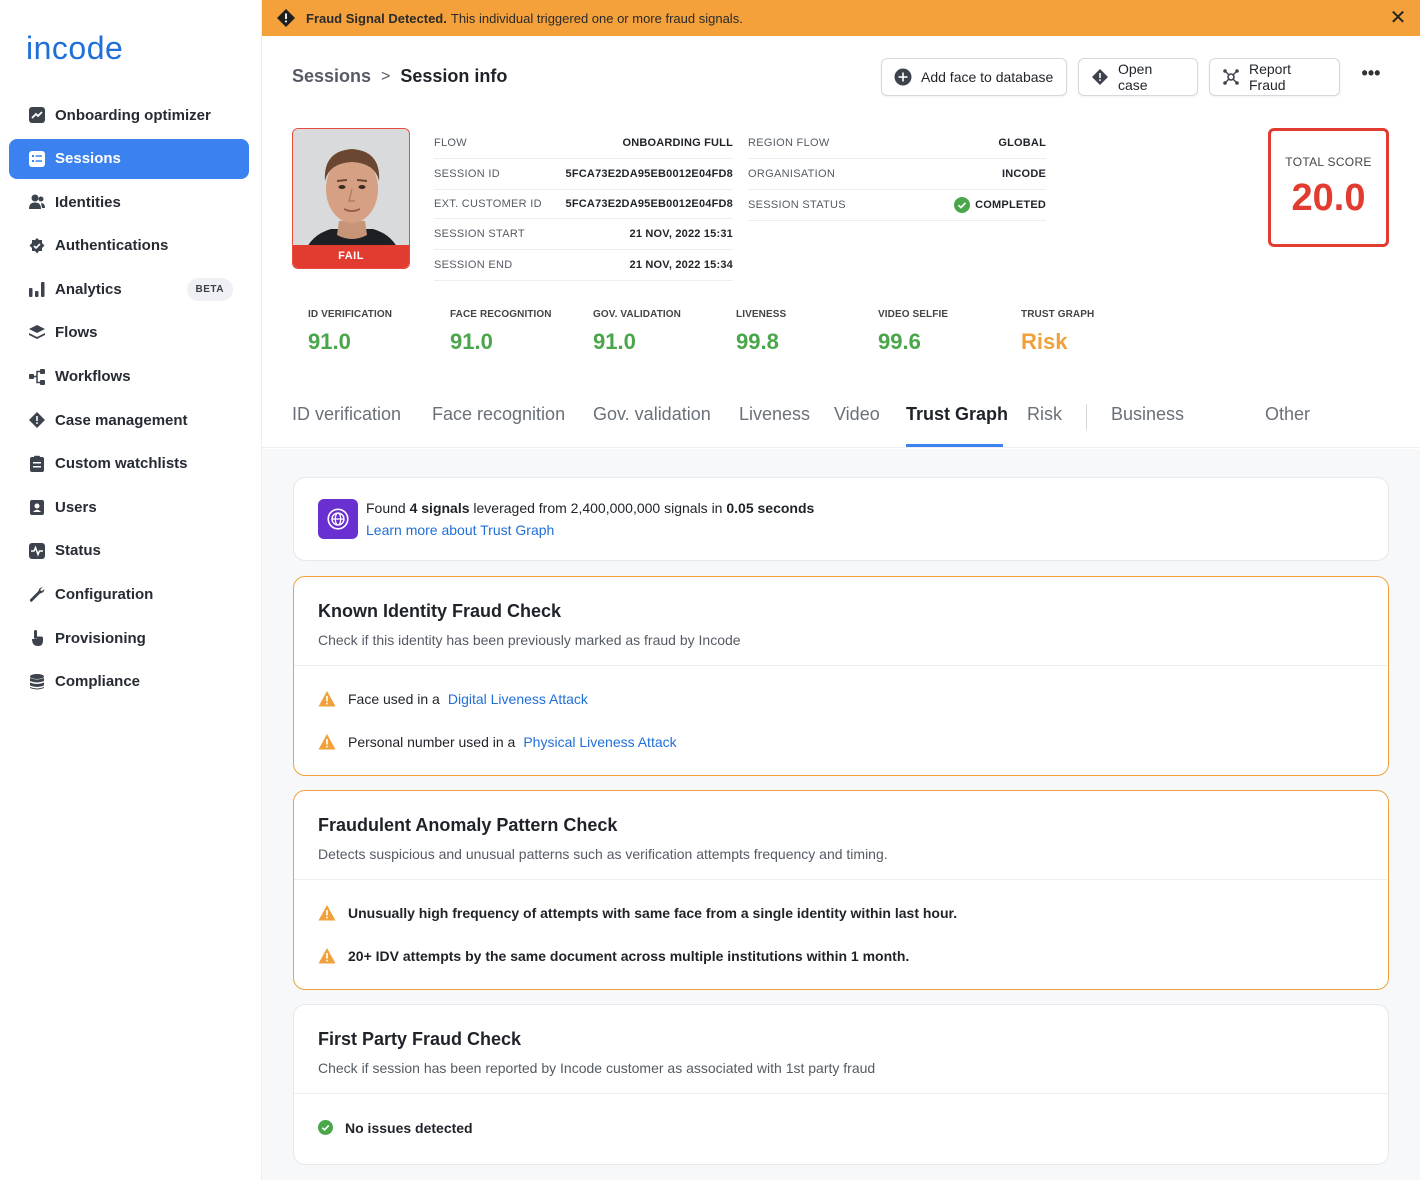 This screenshot has width=1420, height=1180. What do you see at coordinates (386, 508) in the screenshot?
I see `found-prefix: Found` at bounding box center [386, 508].